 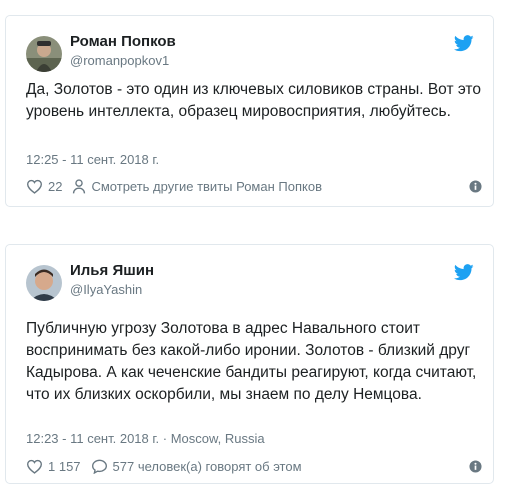 I want to click on author-handle: @IlyaYashin, so click(x=106, y=289).